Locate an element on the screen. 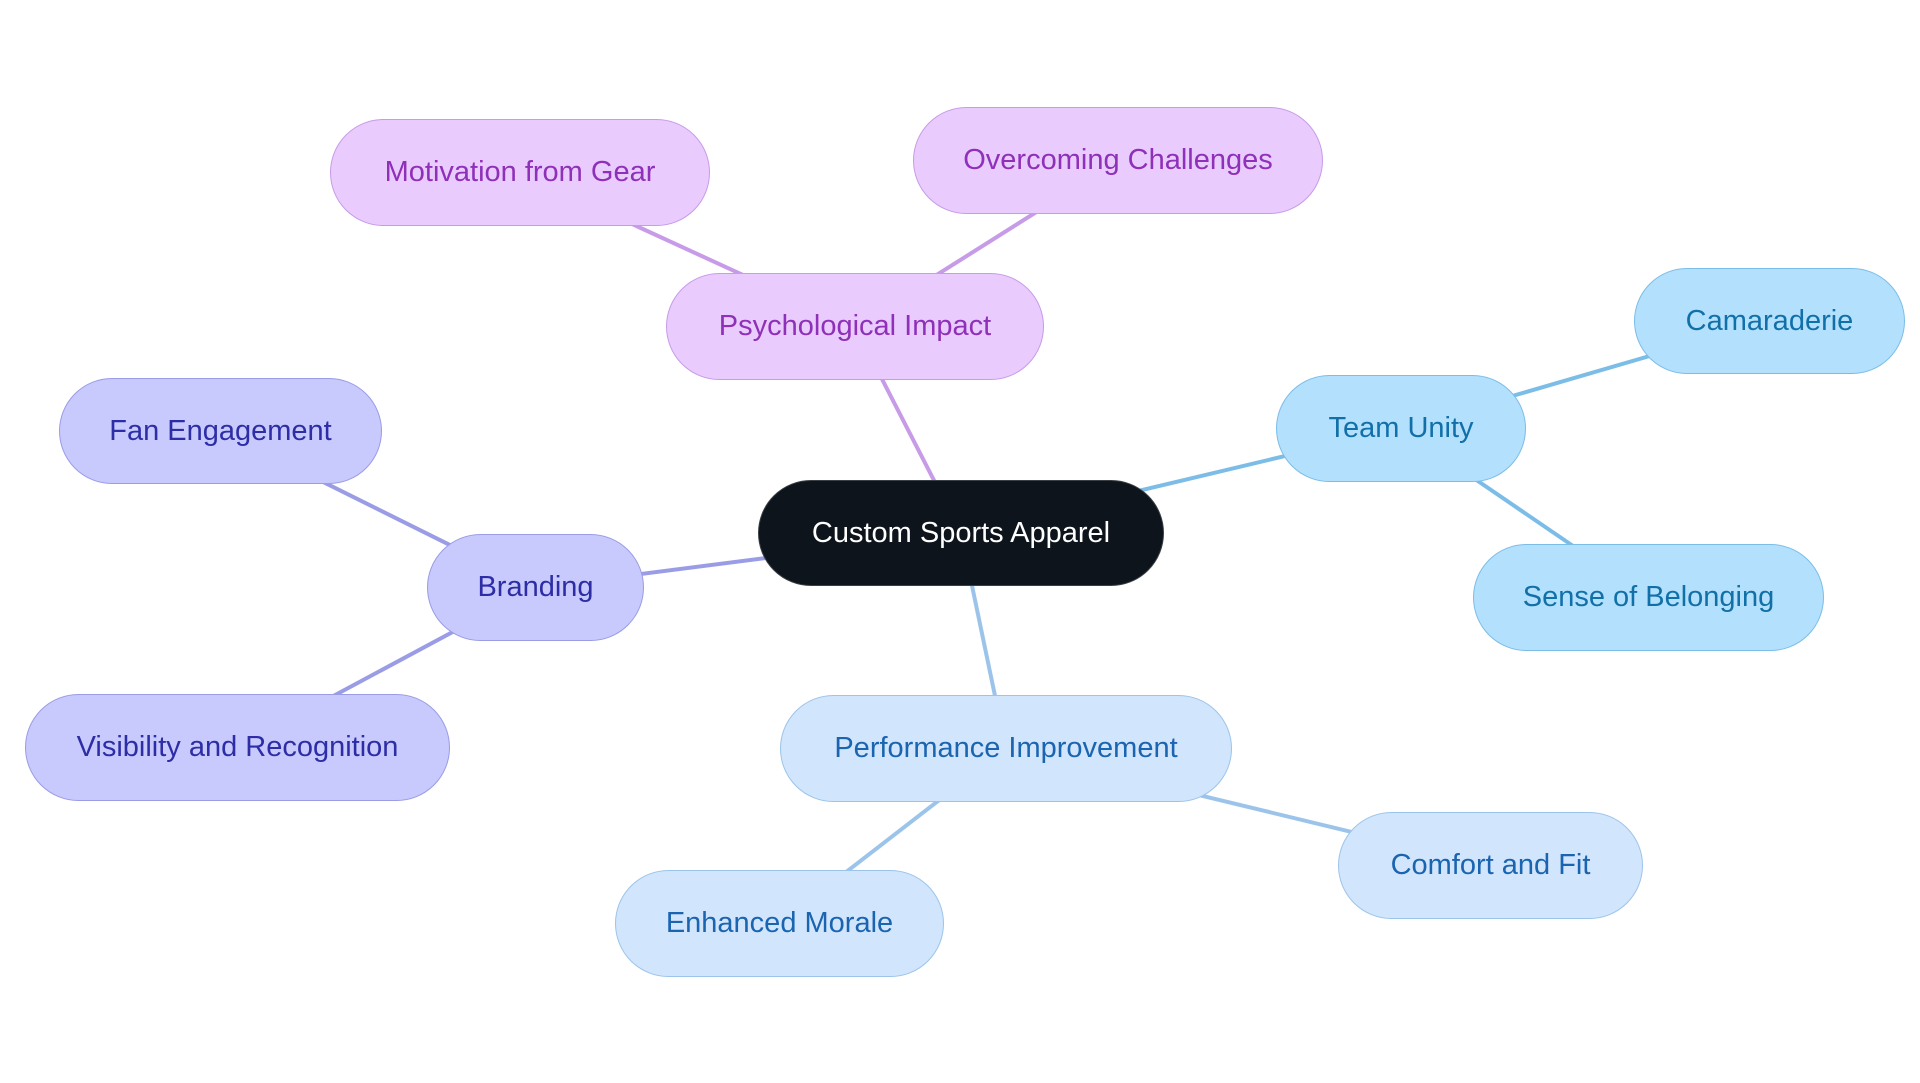 This screenshot has width=1920, height=1083. node-psychological-impact: Psychological Impact is located at coordinates (855, 326).